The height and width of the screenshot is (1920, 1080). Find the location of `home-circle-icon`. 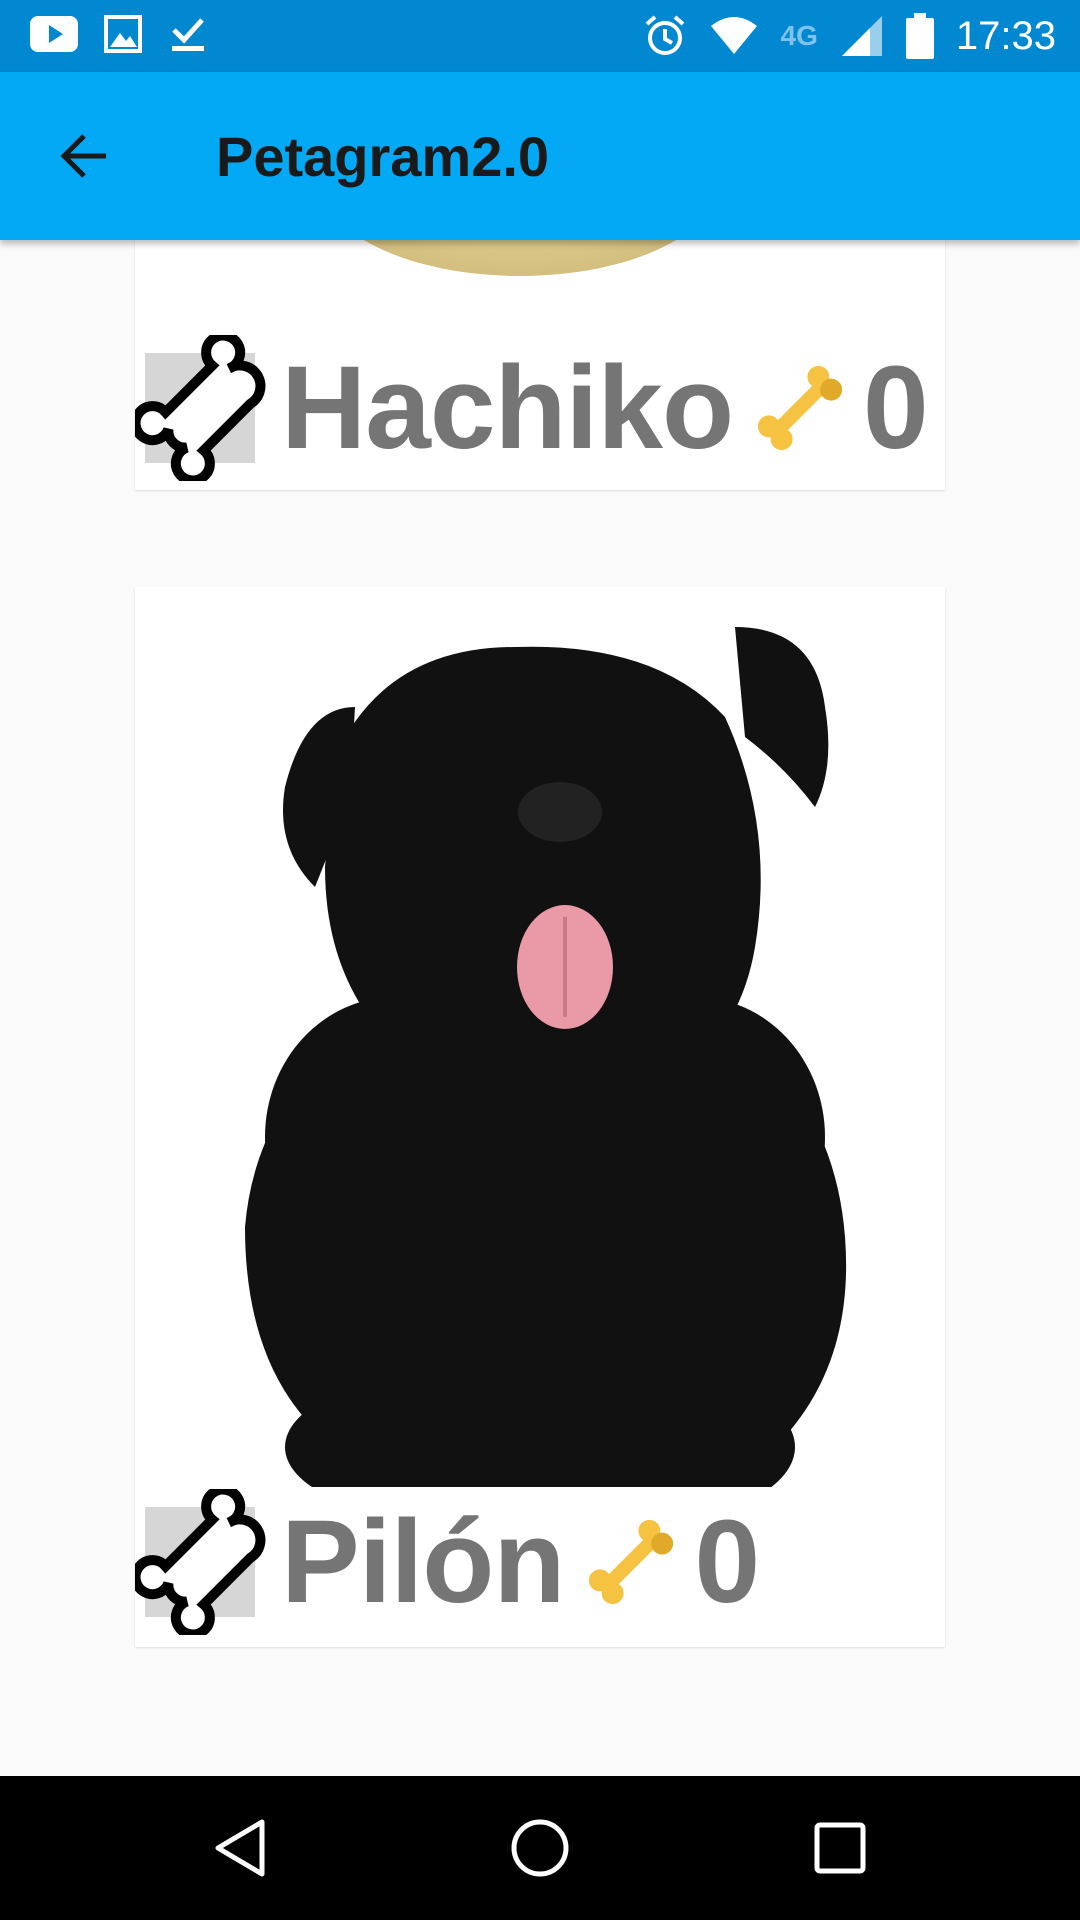

home-circle-icon is located at coordinates (540, 1848).